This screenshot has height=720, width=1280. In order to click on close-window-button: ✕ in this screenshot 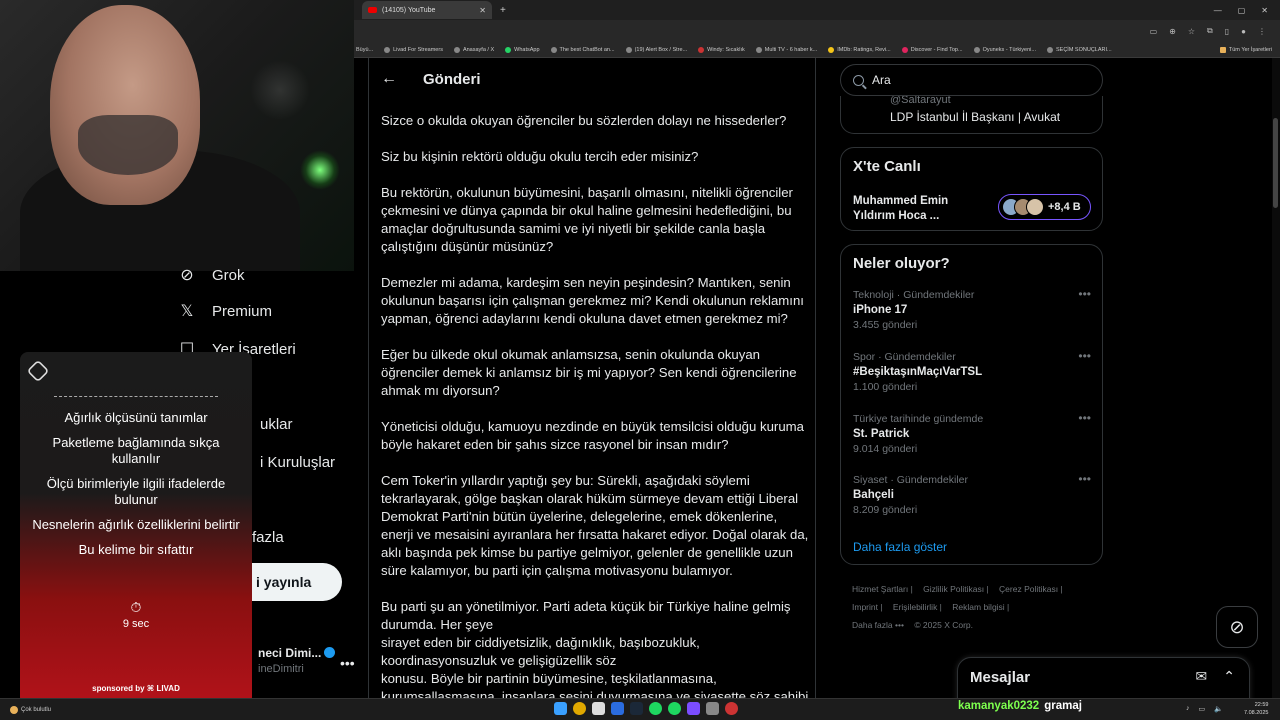, I will do `click(1264, 10)`.